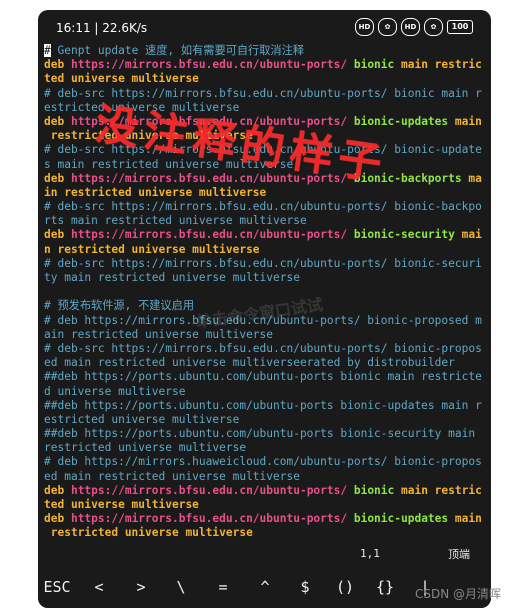 Image resolution: width=529 pixels, height=611 pixels. Describe the element at coordinates (370, 553) in the screenshot. I see `cursor-position: 1,1` at that location.